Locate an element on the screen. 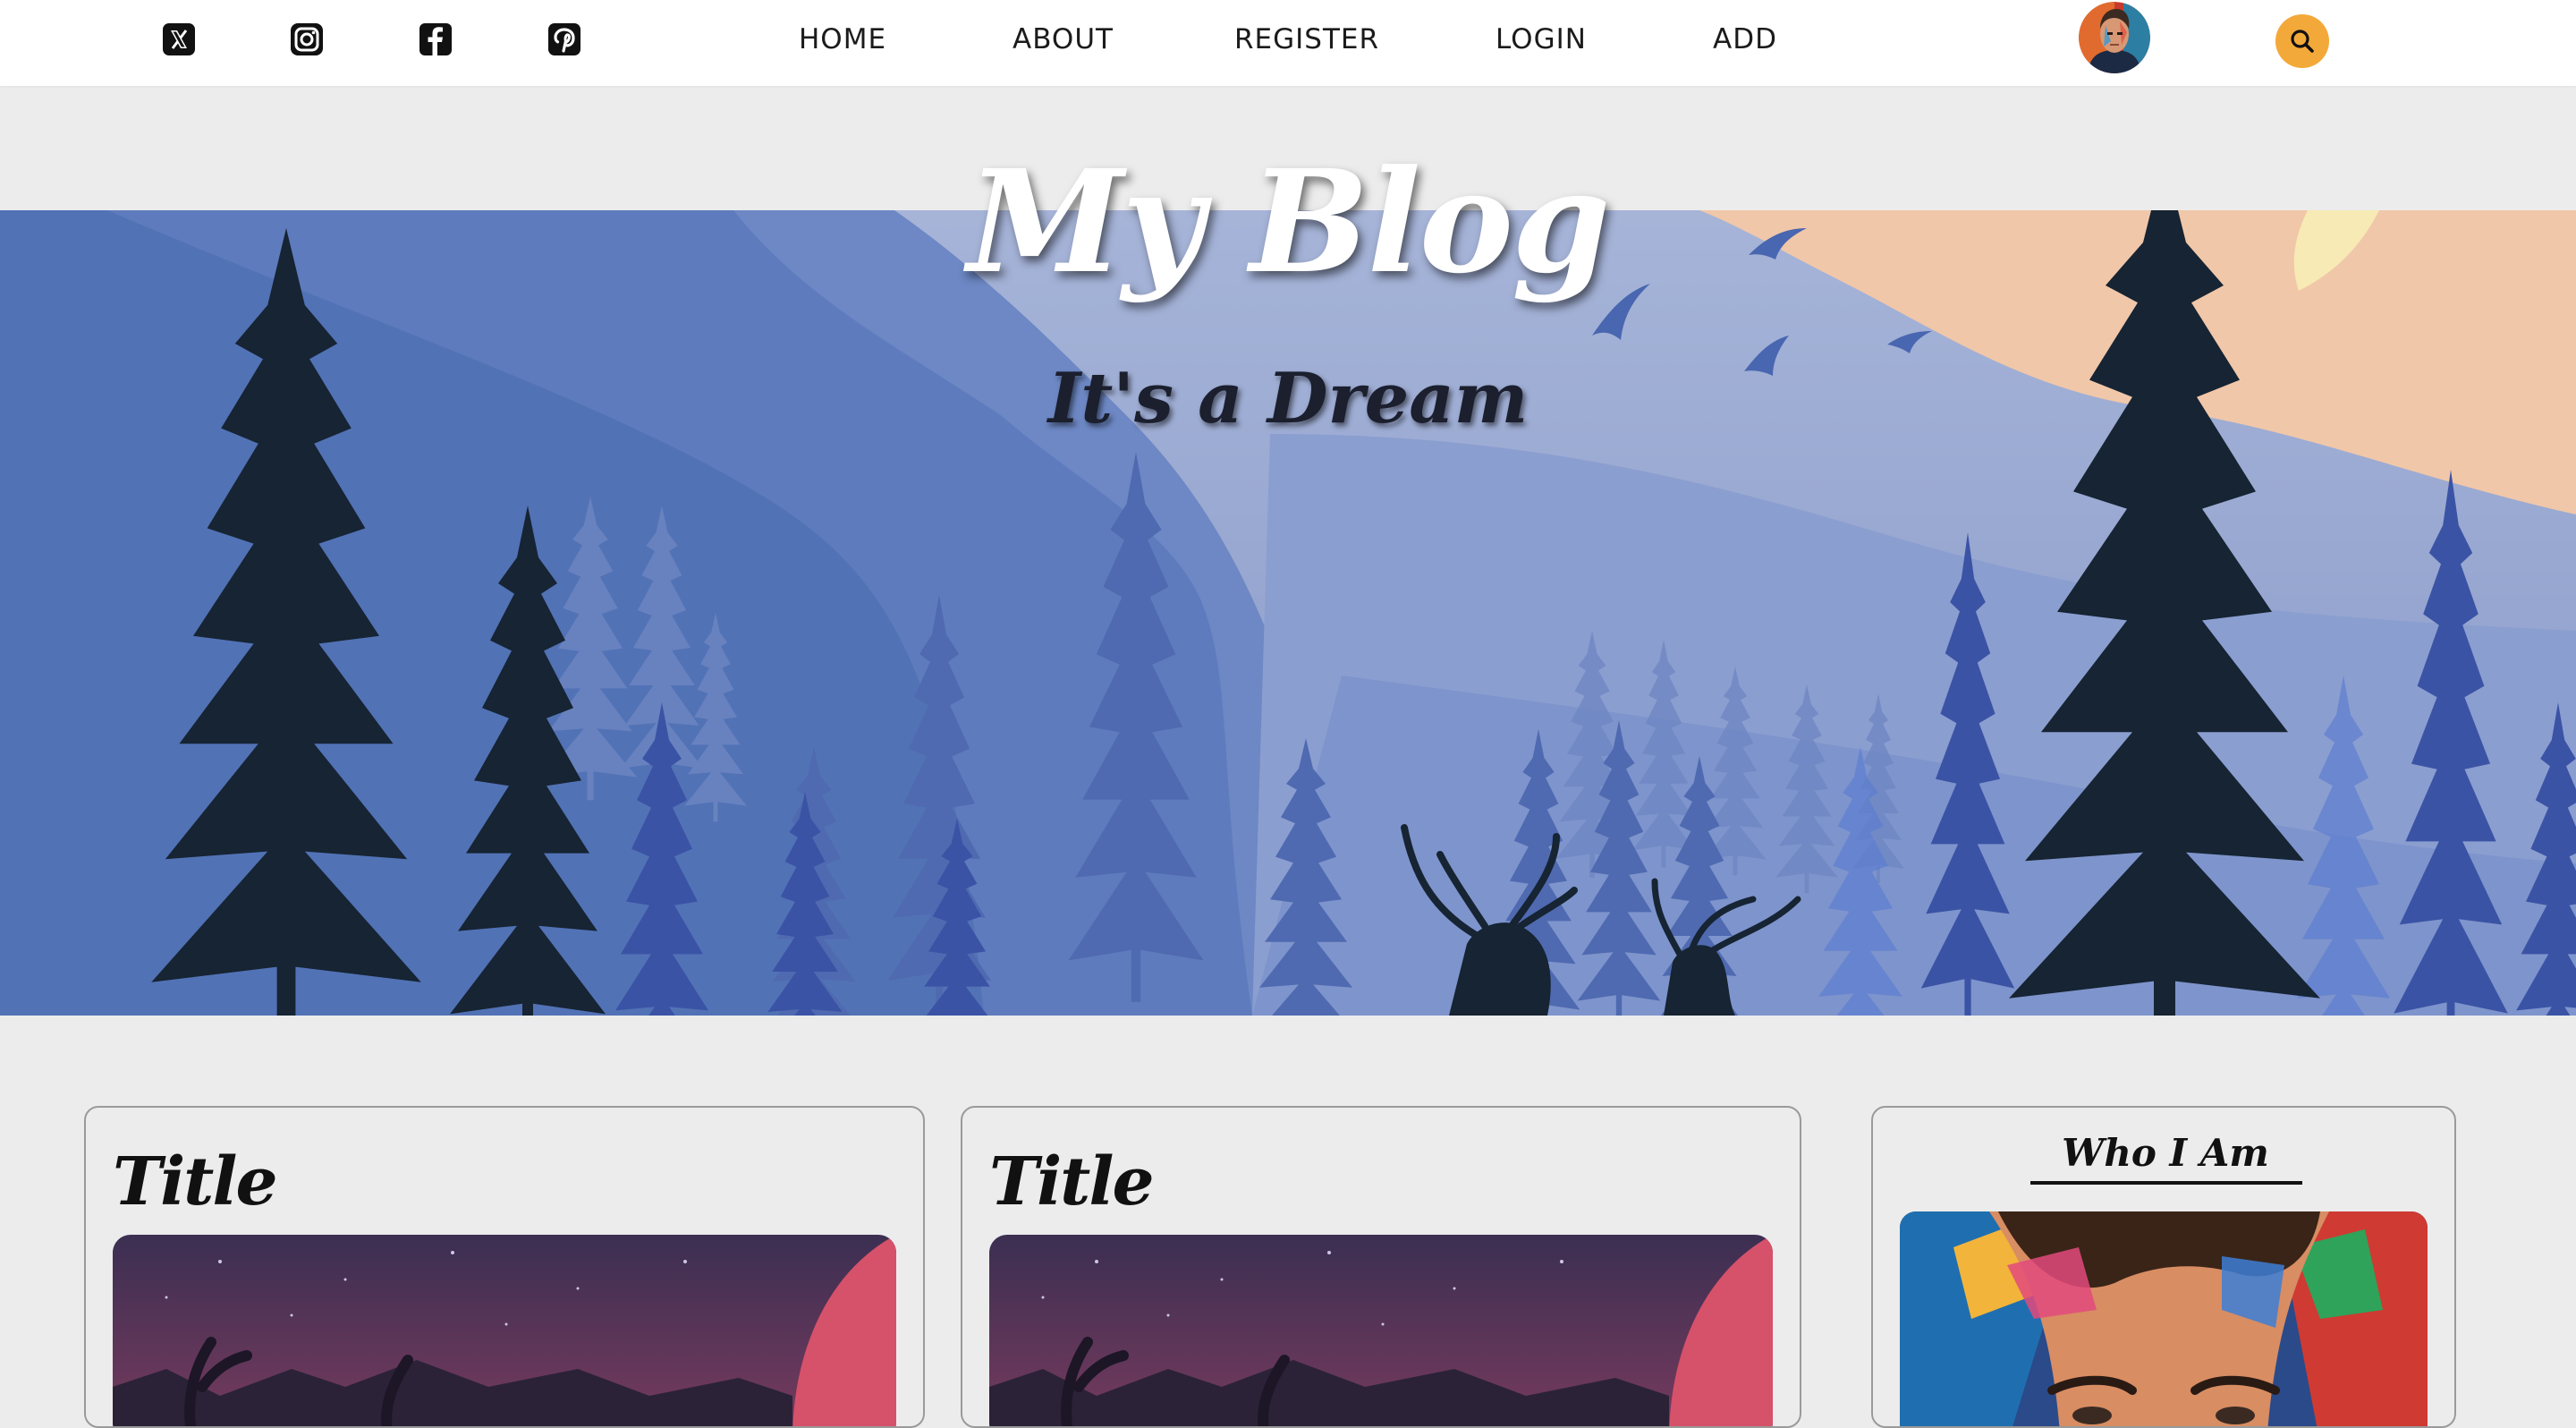 This screenshot has width=2576, height=1428. nav-home: HOME is located at coordinates (842, 39).